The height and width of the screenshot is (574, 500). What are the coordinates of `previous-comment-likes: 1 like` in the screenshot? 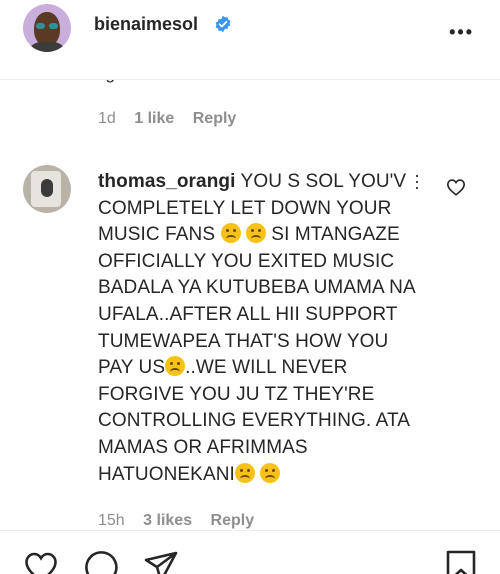 It's located at (154, 118).